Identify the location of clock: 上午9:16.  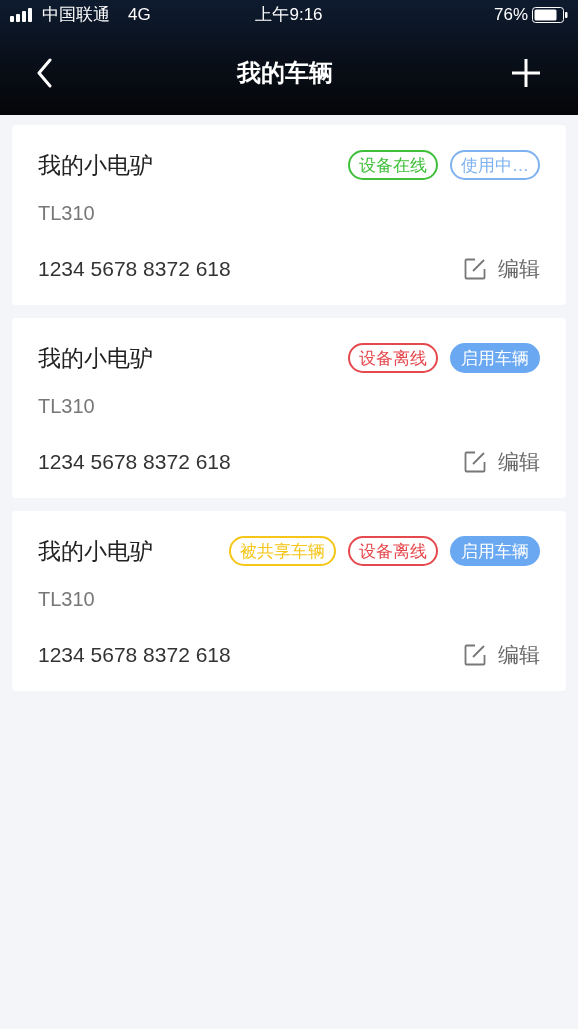
(289, 15).